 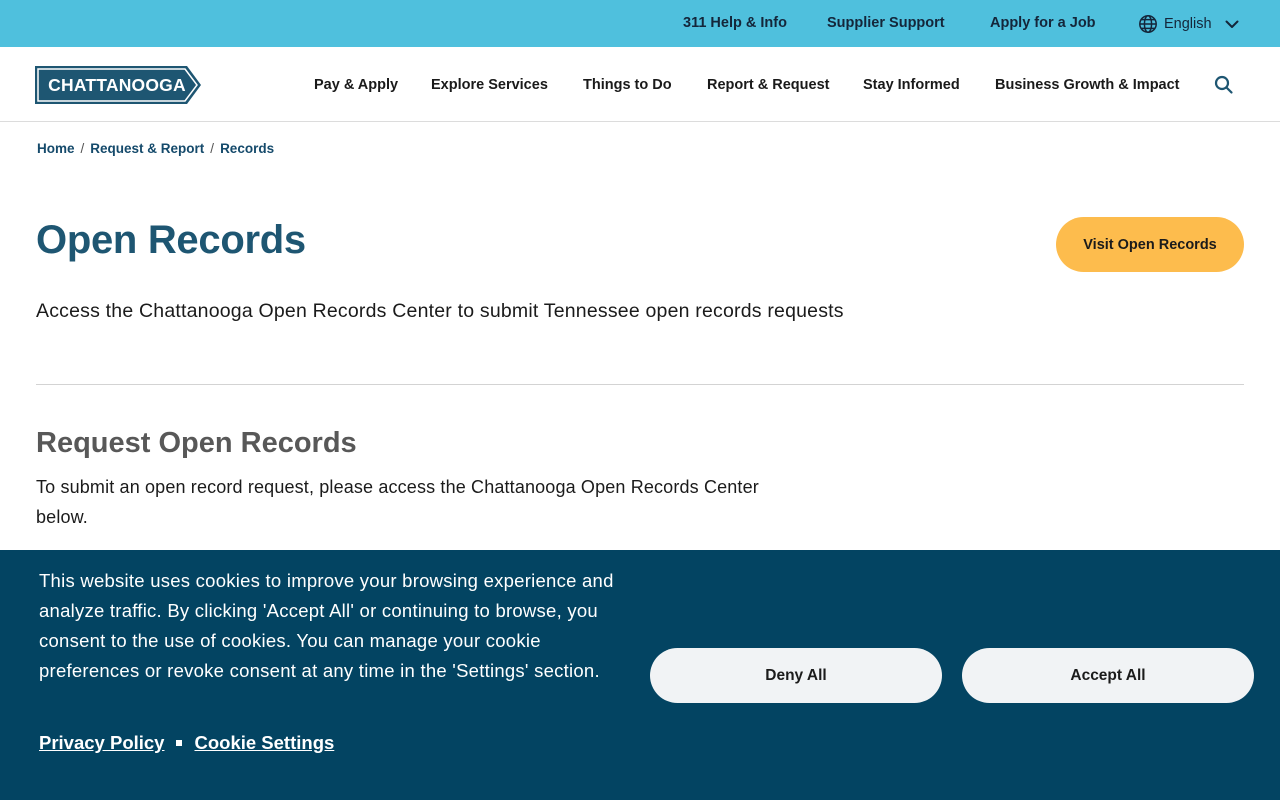 I want to click on utility-link-311-help: 311 Help & Info, so click(x=735, y=23).